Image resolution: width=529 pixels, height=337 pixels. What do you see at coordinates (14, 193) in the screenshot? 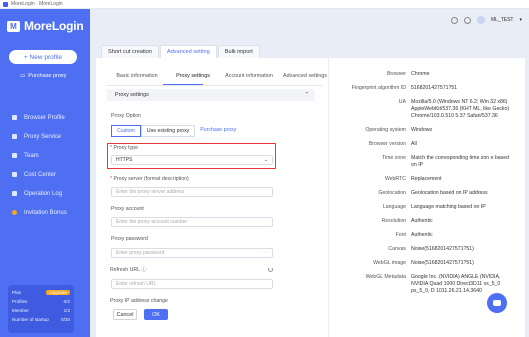
I see `log-icon` at bounding box center [14, 193].